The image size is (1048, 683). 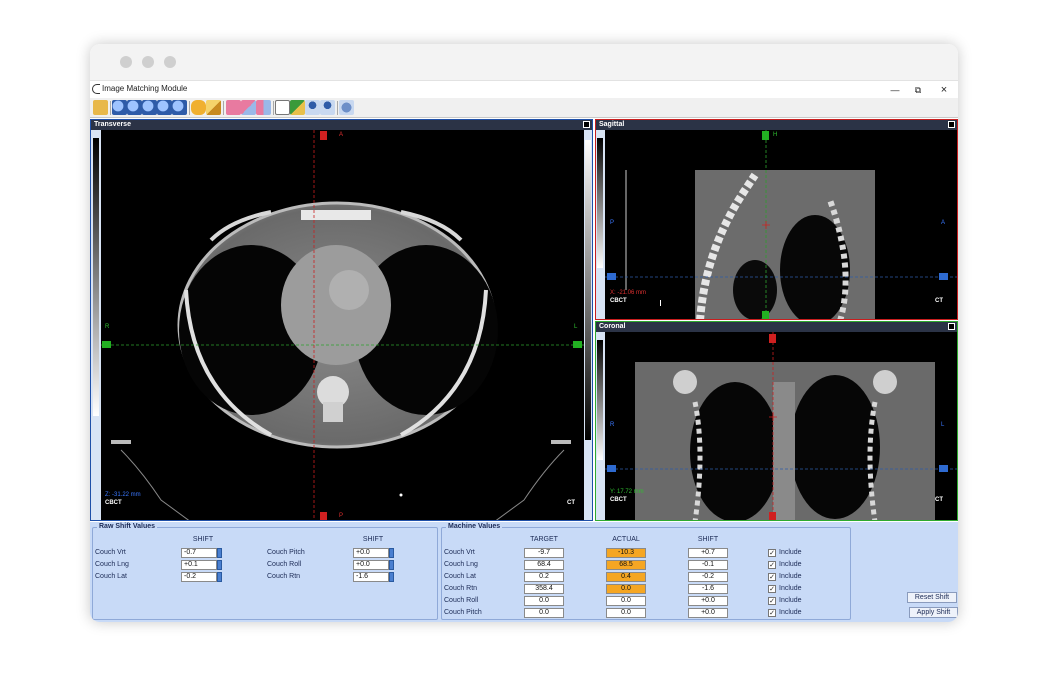 I want to click on raw-row-label: Couch Roll, so click(x=284, y=564).